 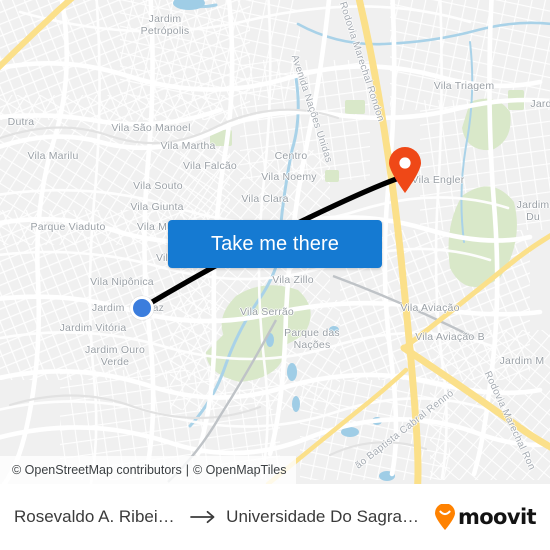 What do you see at coordinates (240, 470) in the screenshot?
I see `openmaptiles-attribution-link: © OpenMapTiles` at bounding box center [240, 470].